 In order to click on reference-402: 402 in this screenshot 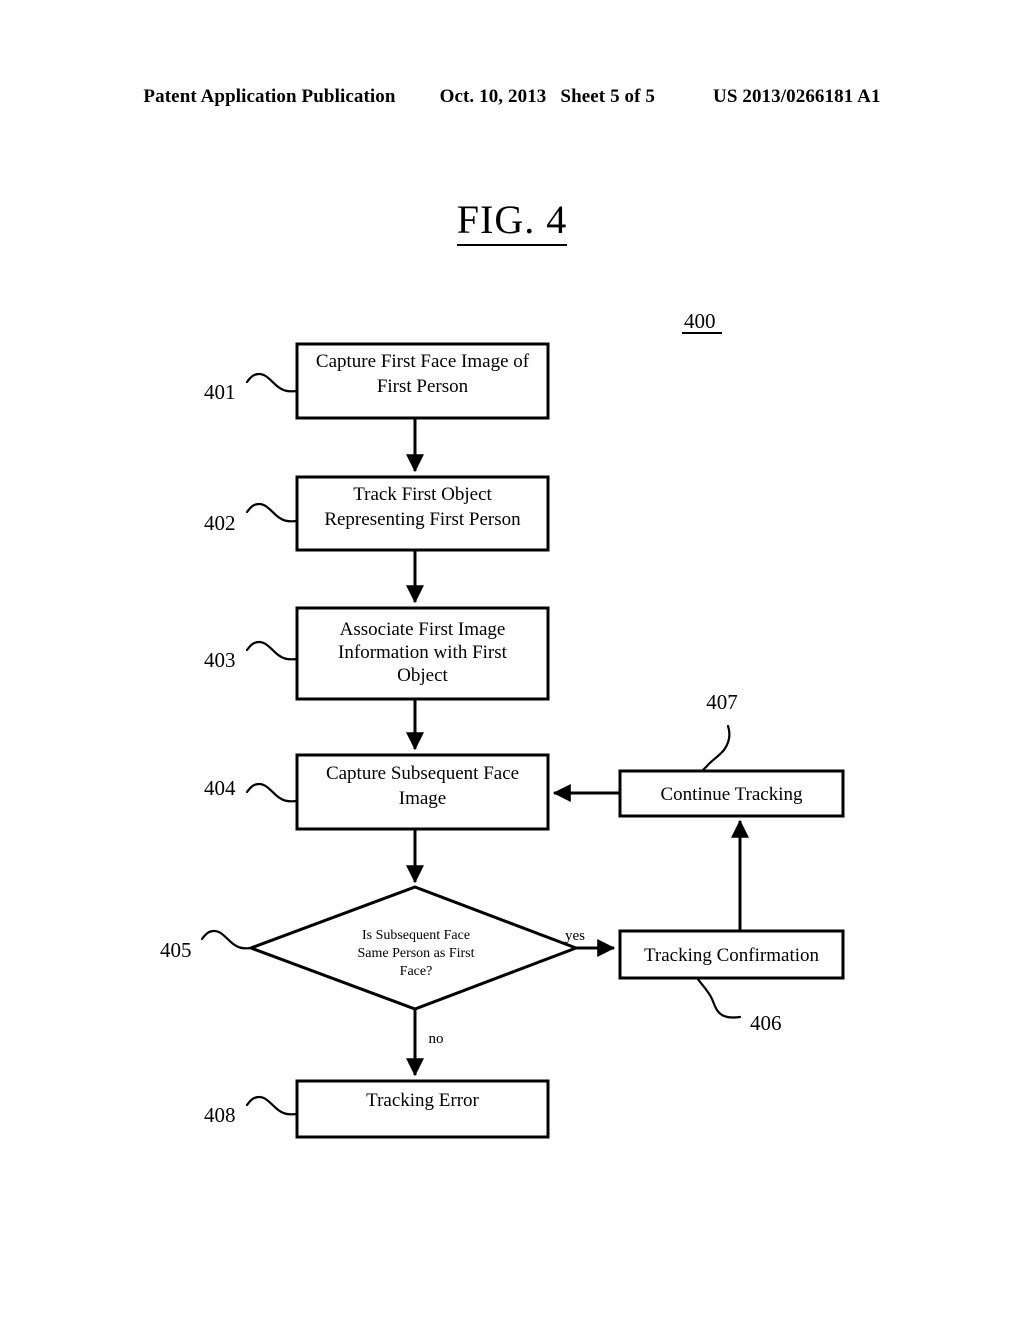, I will do `click(251, 518)`.